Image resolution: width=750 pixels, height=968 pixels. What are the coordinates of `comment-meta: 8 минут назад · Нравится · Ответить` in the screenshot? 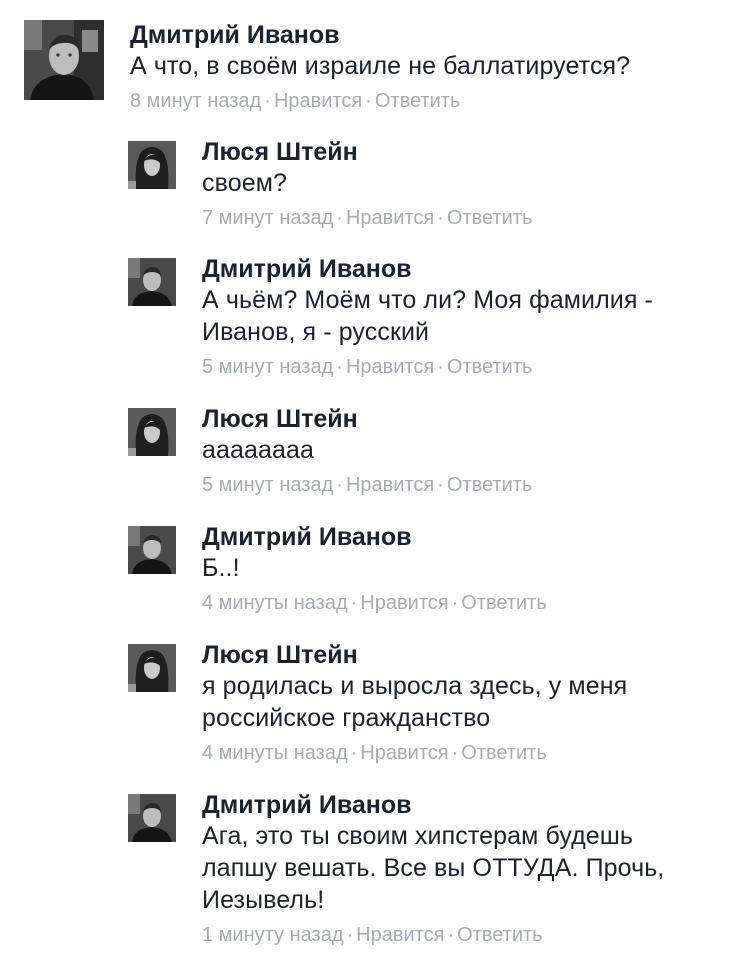 It's located at (380, 101).